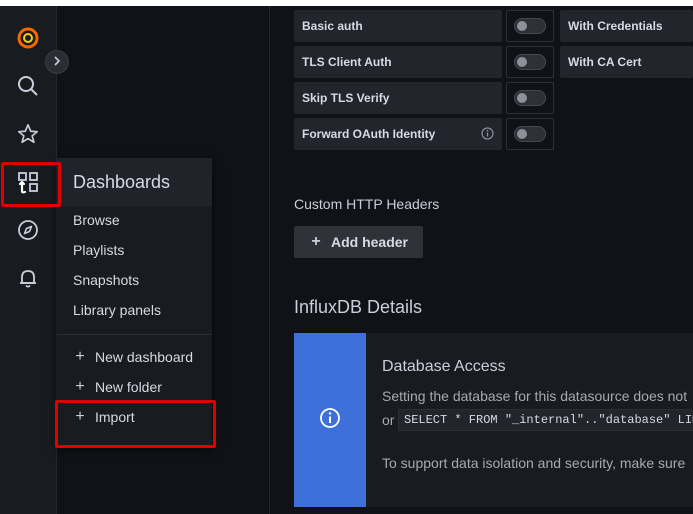  I want to click on sidebar-expand-button, so click(57, 62).